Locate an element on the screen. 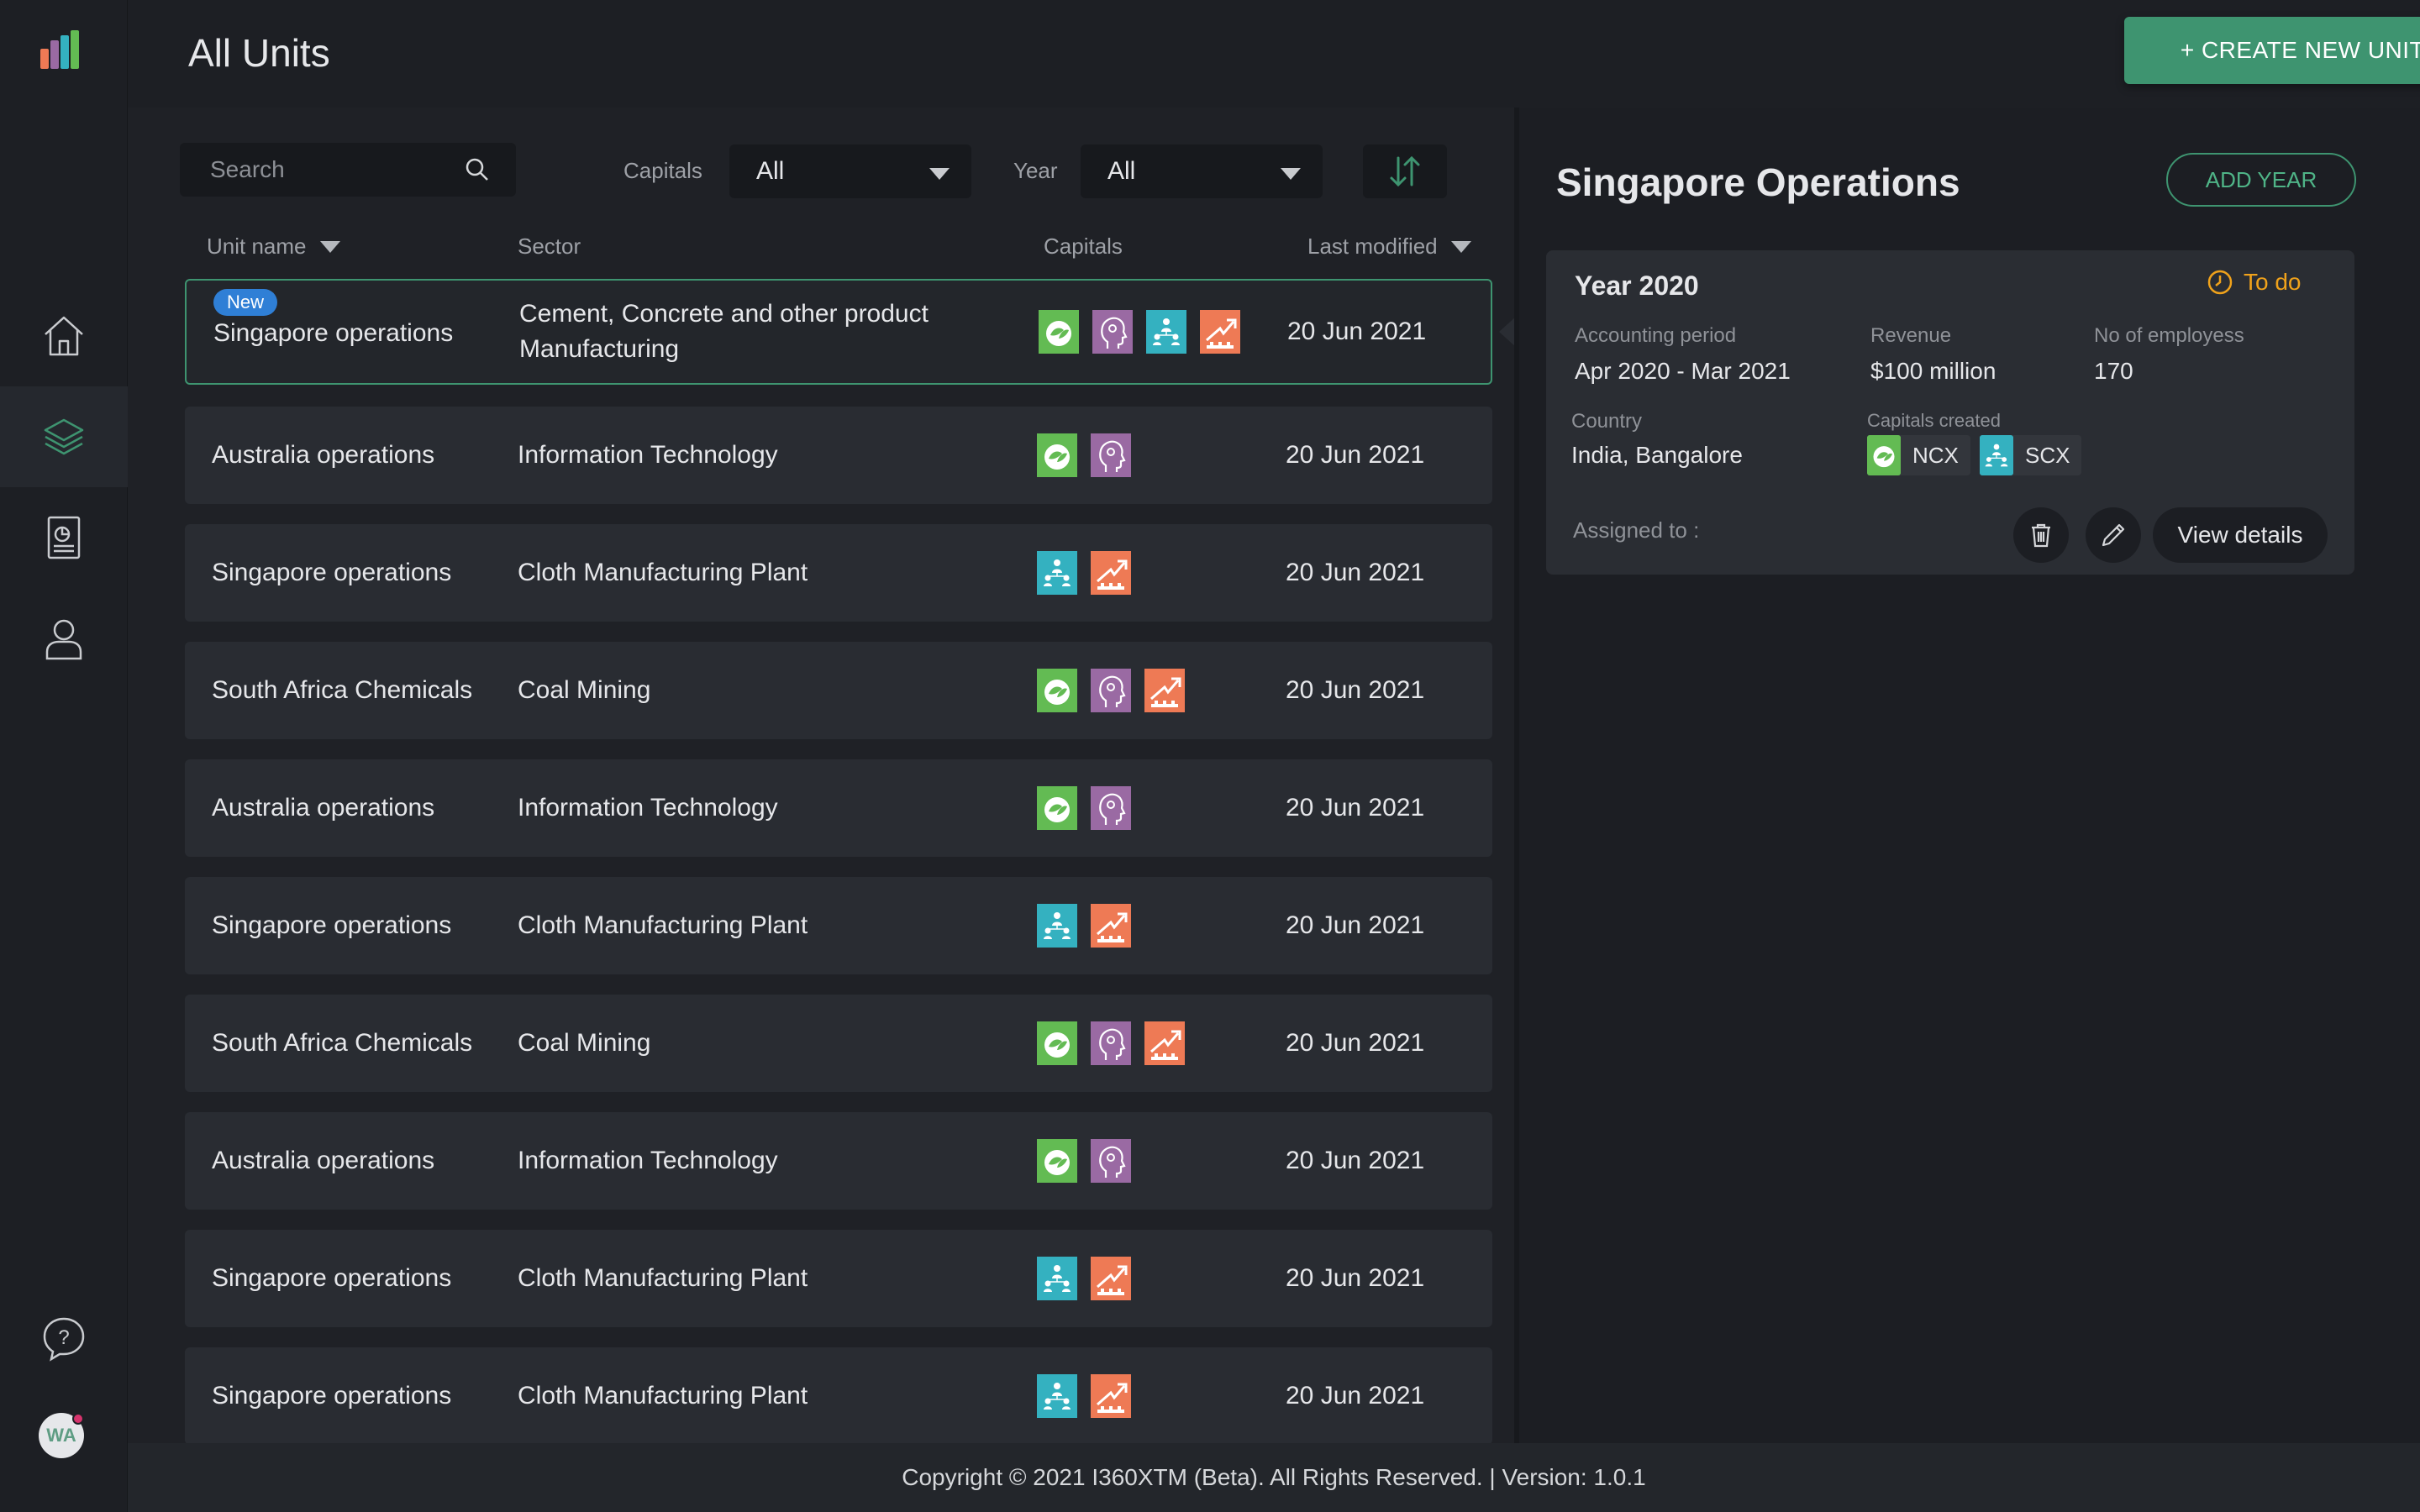  assigned-to-label: Assigned to : is located at coordinates (1636, 530).